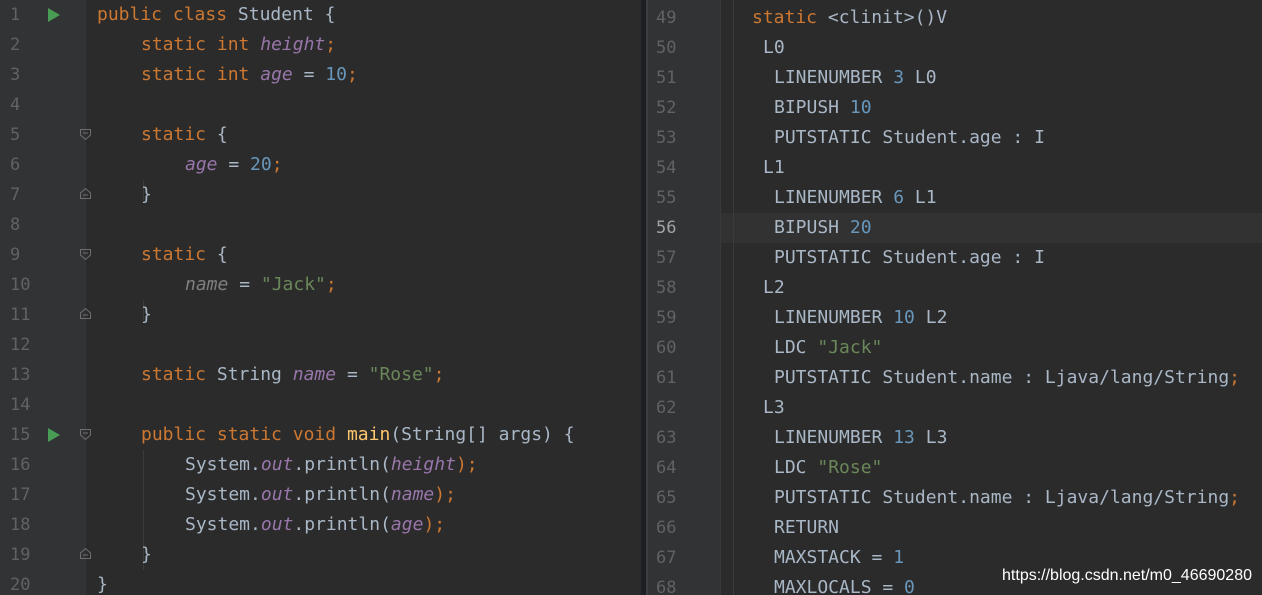  I want to click on code-line-16: System.out.println(height);, so click(331, 465).